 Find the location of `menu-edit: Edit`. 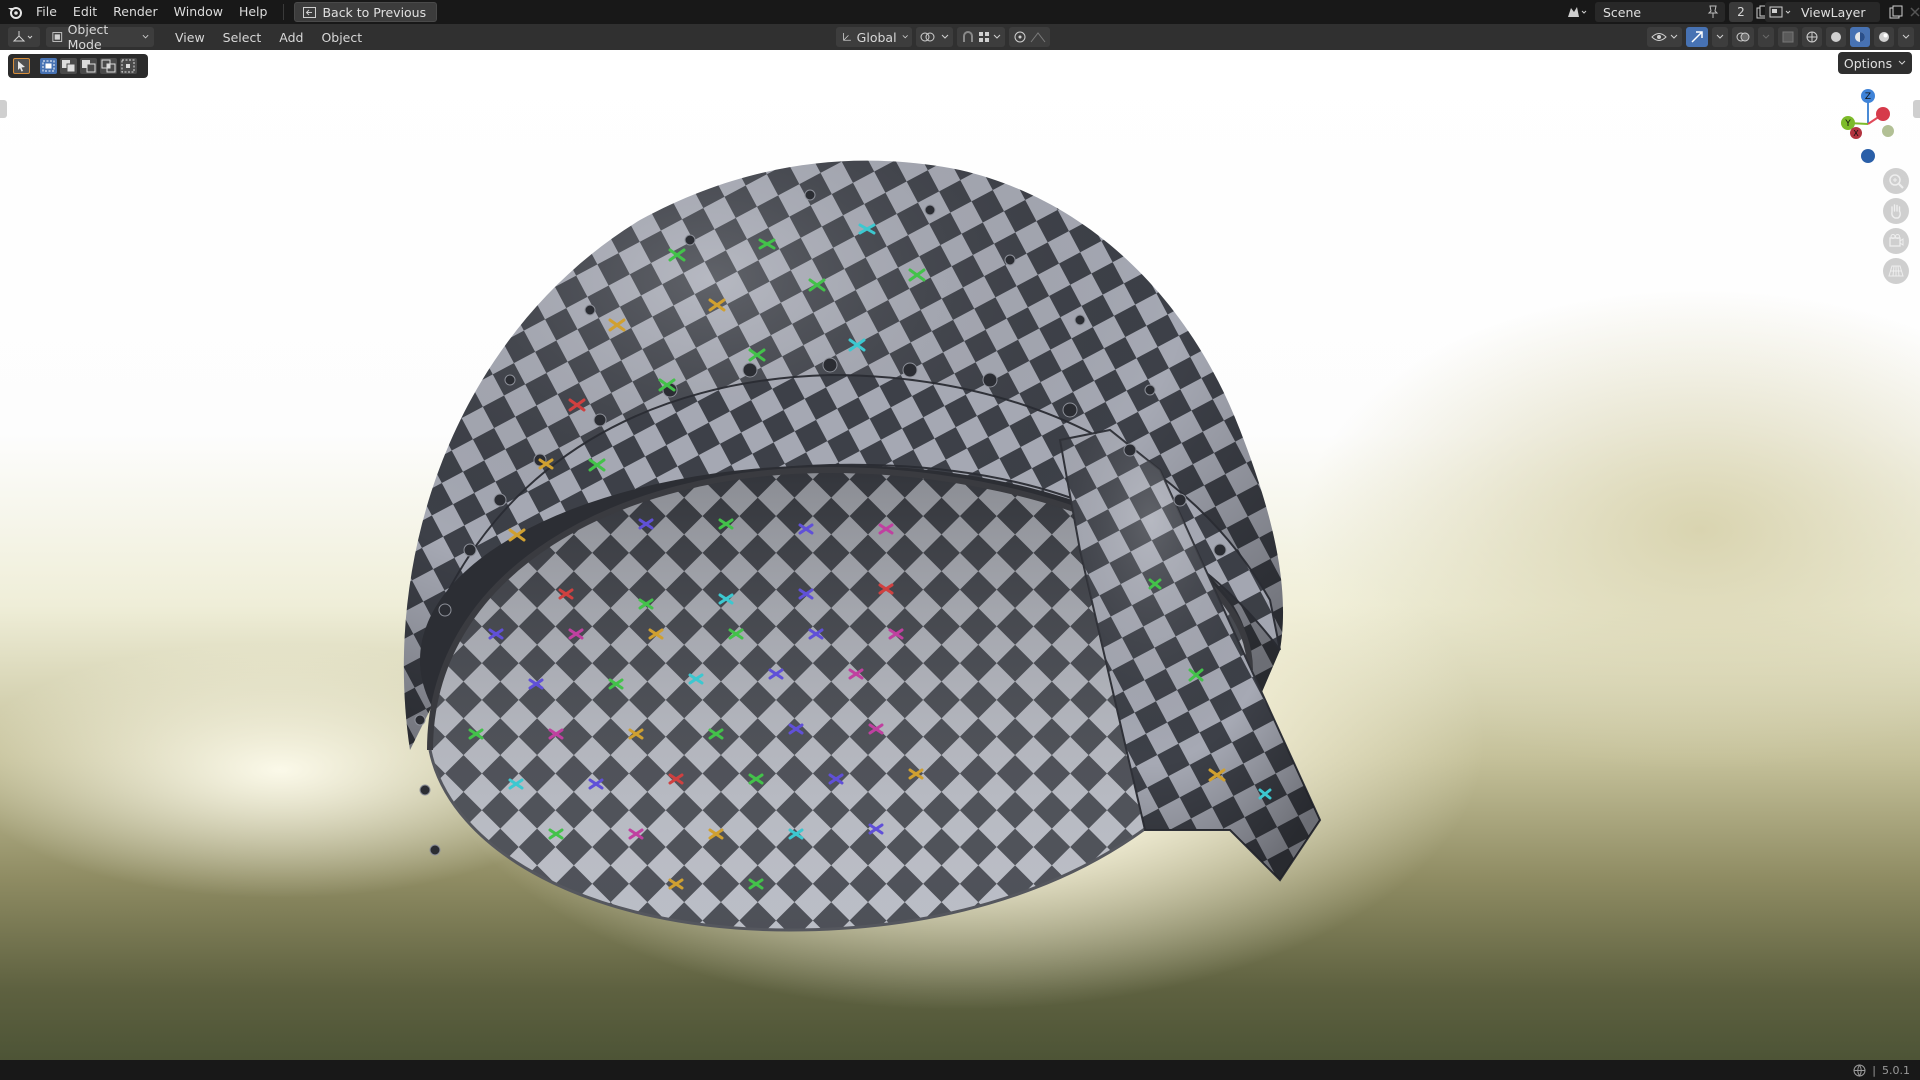

menu-edit: Edit is located at coordinates (85, 12).